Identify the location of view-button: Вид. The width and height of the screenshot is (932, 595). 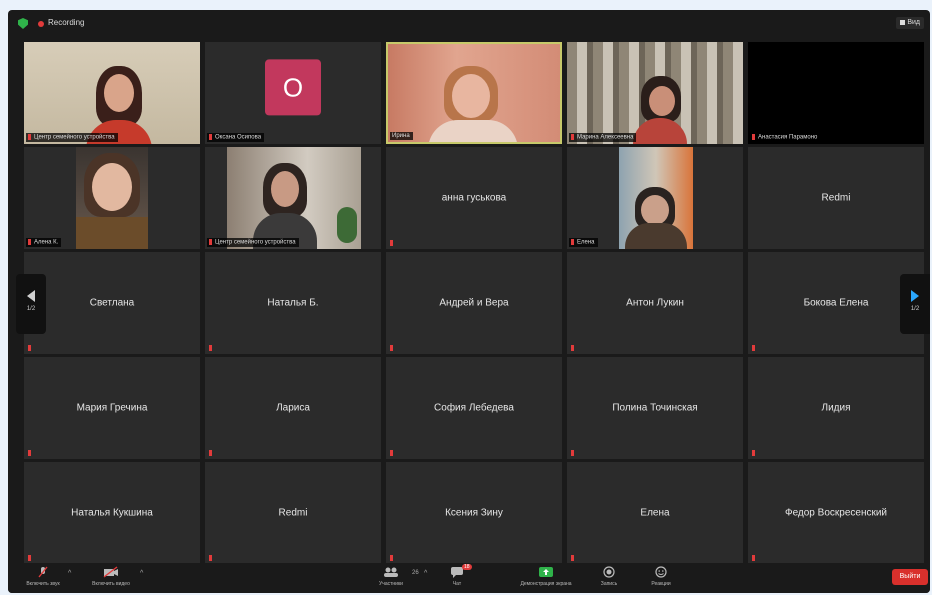
(910, 23).